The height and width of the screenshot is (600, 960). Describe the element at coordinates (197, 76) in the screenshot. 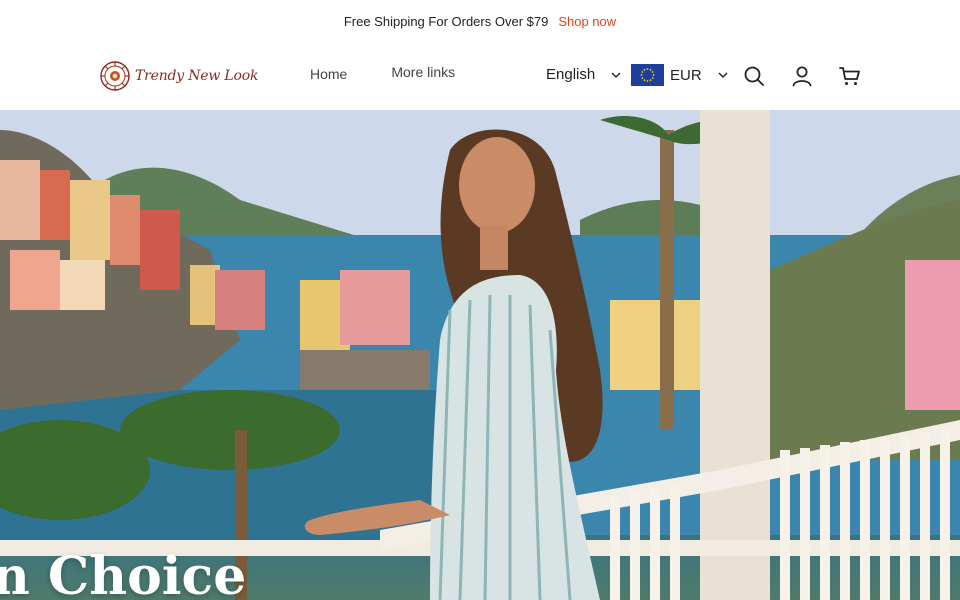

I see `logo-text: Trendy New Look` at that location.